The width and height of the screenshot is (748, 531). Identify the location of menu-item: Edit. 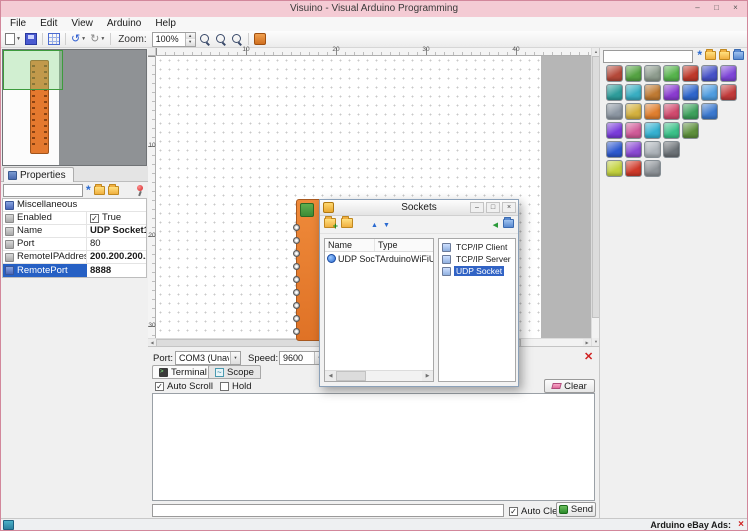
(48, 24).